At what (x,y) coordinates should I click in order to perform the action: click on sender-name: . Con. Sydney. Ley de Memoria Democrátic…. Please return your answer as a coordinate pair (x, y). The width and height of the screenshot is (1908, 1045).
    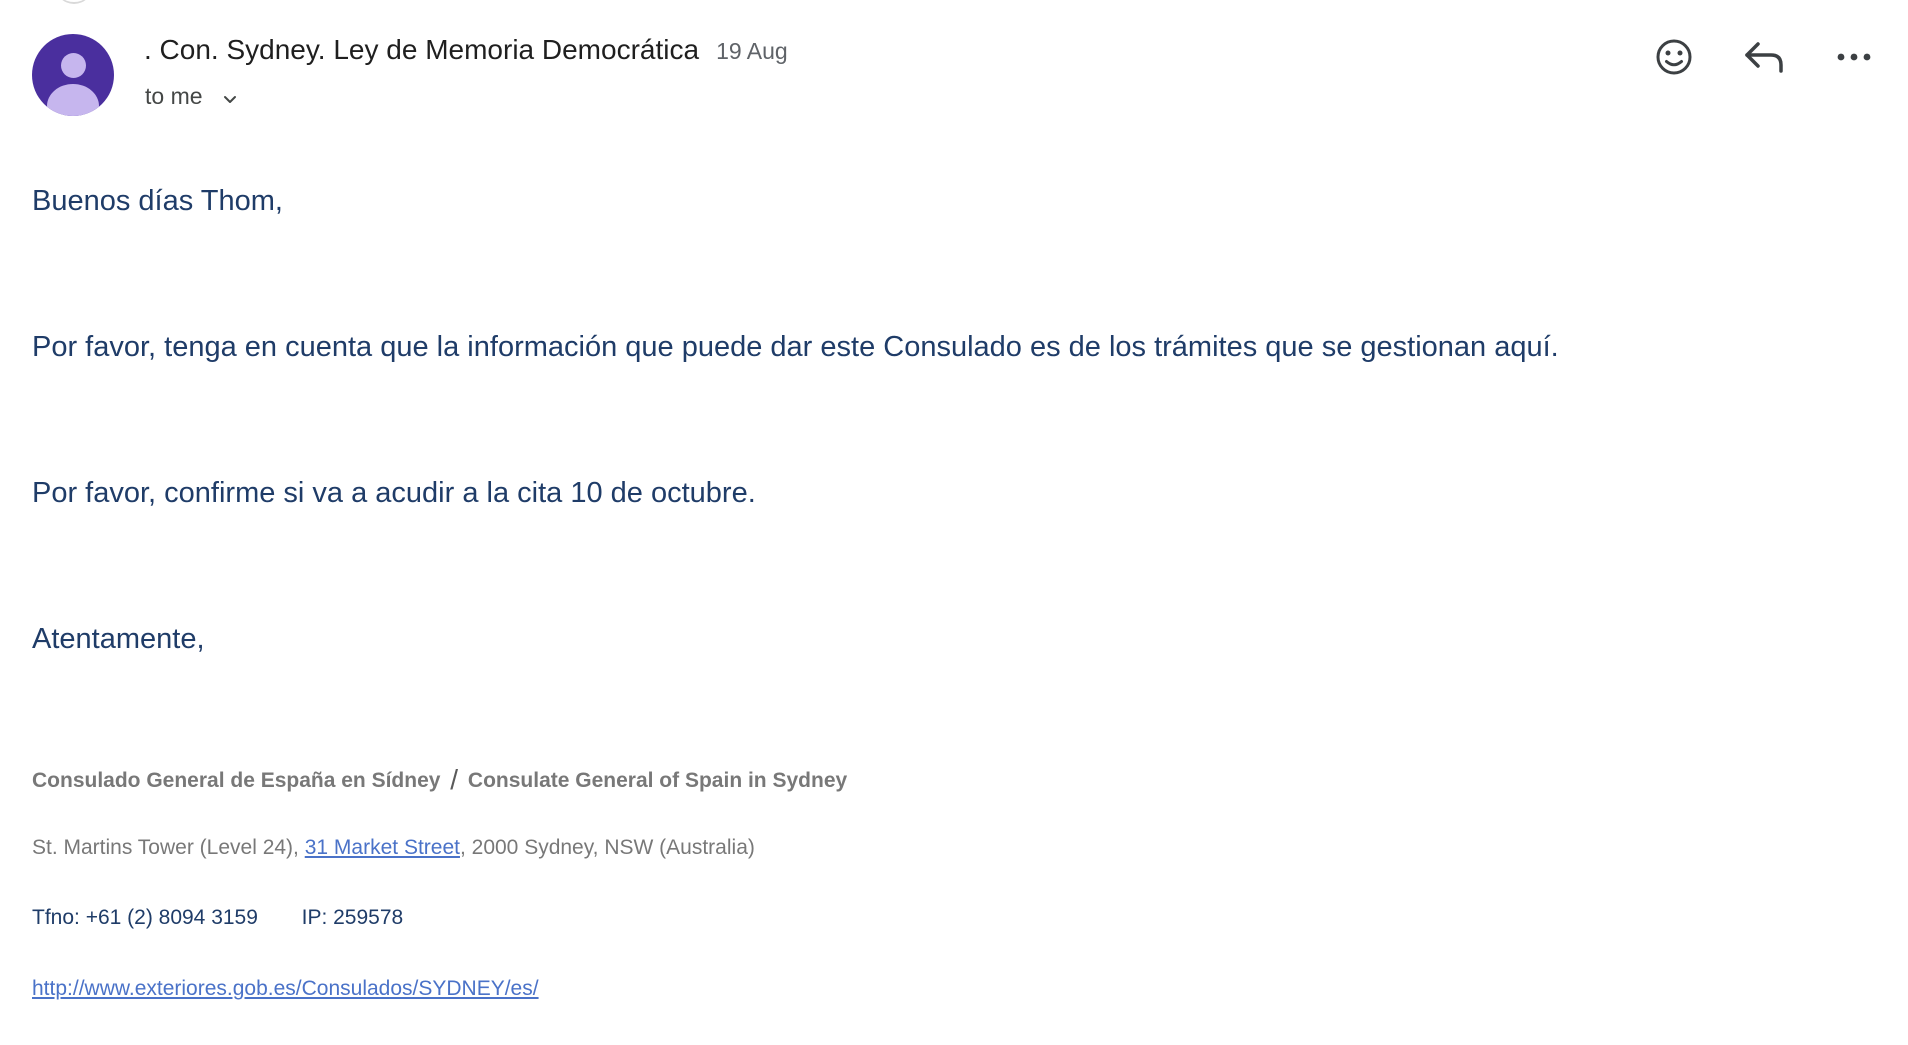
    Looking at the image, I should click on (421, 50).